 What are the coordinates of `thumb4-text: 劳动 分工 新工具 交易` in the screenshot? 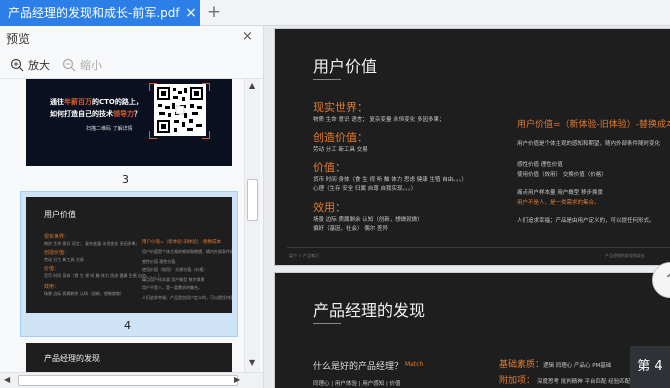 It's located at (64, 259).